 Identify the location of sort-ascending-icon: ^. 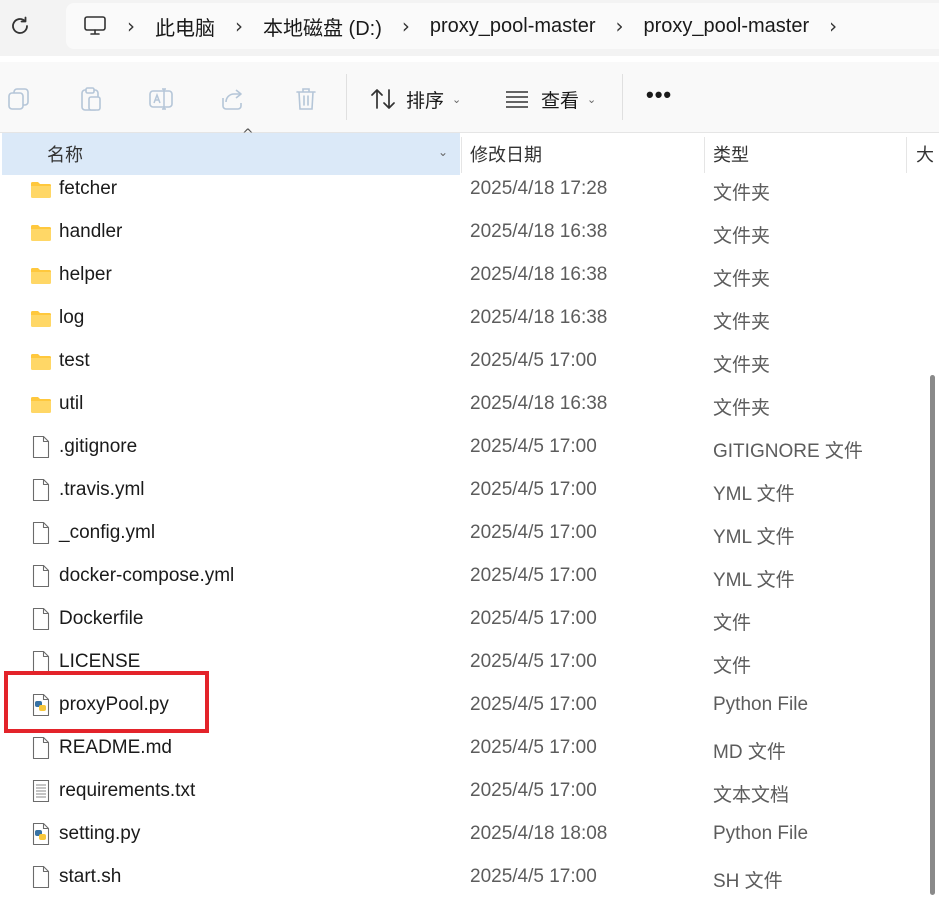
(248, 135).